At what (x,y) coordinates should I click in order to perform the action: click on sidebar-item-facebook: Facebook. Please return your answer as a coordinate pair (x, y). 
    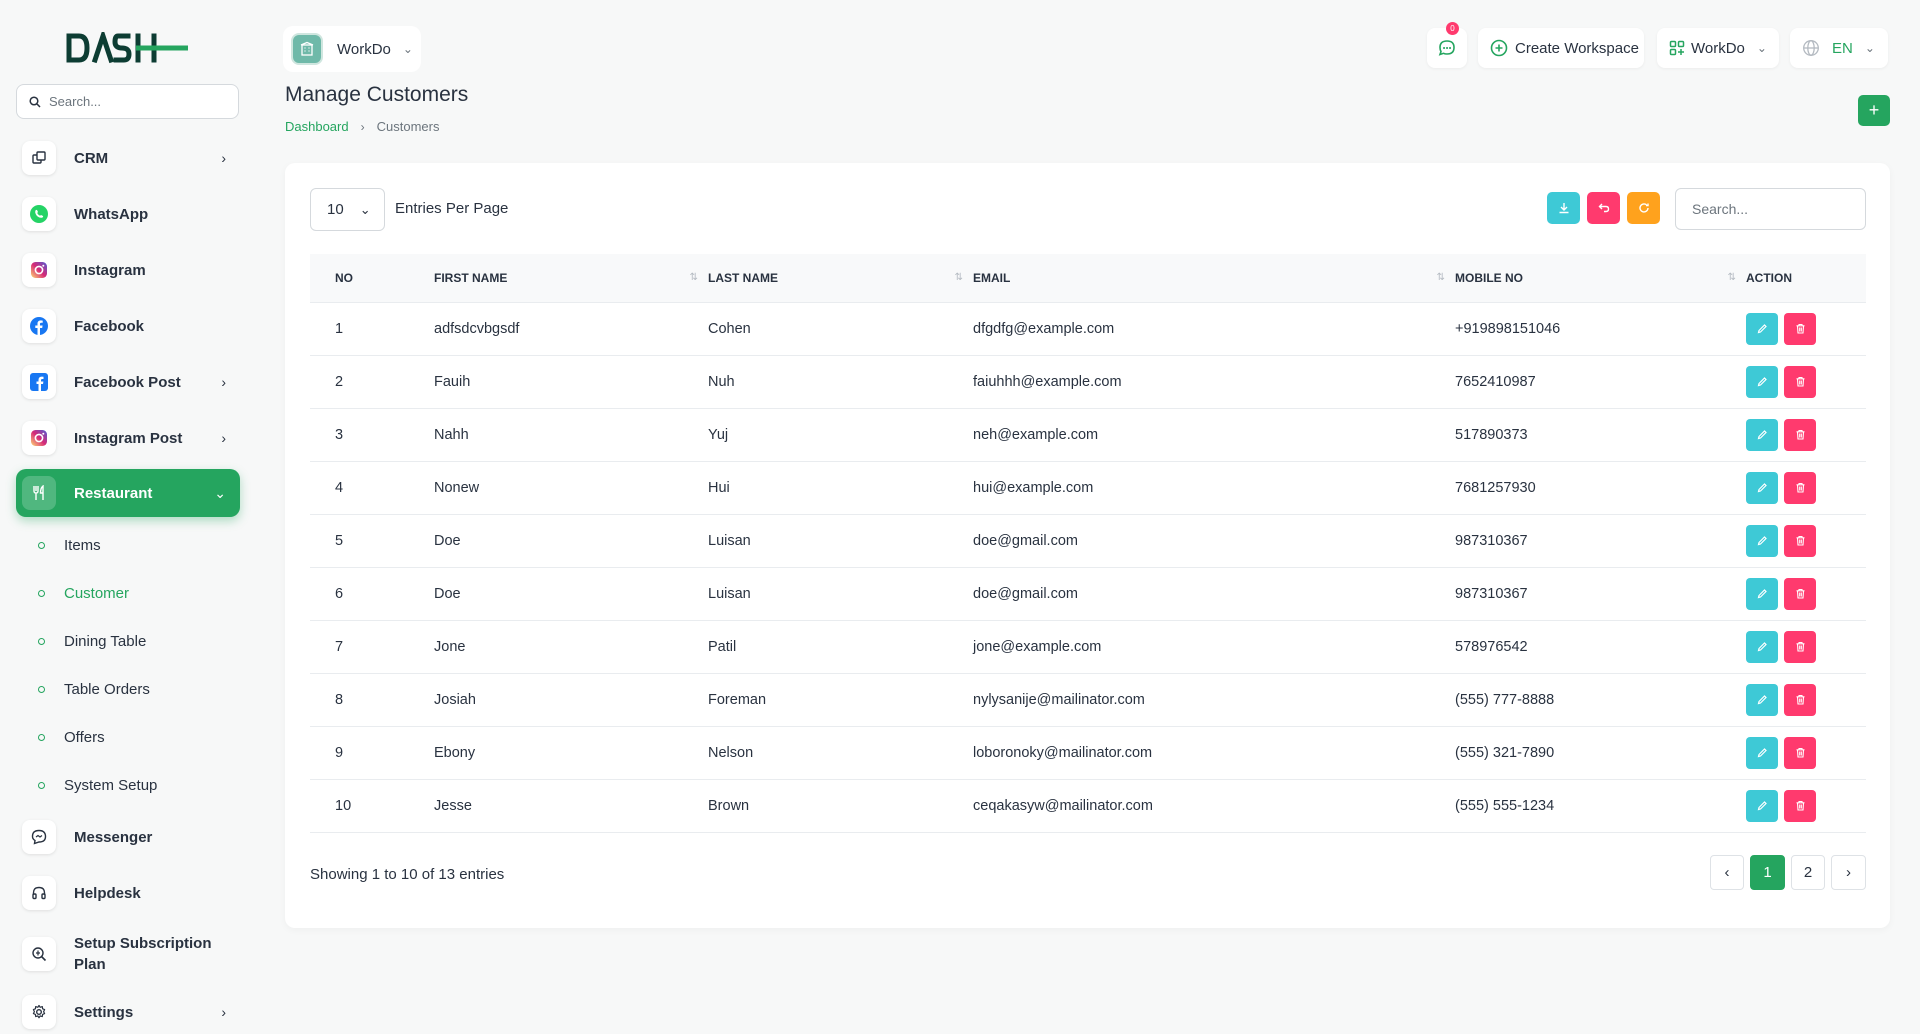
    Looking at the image, I should click on (128, 326).